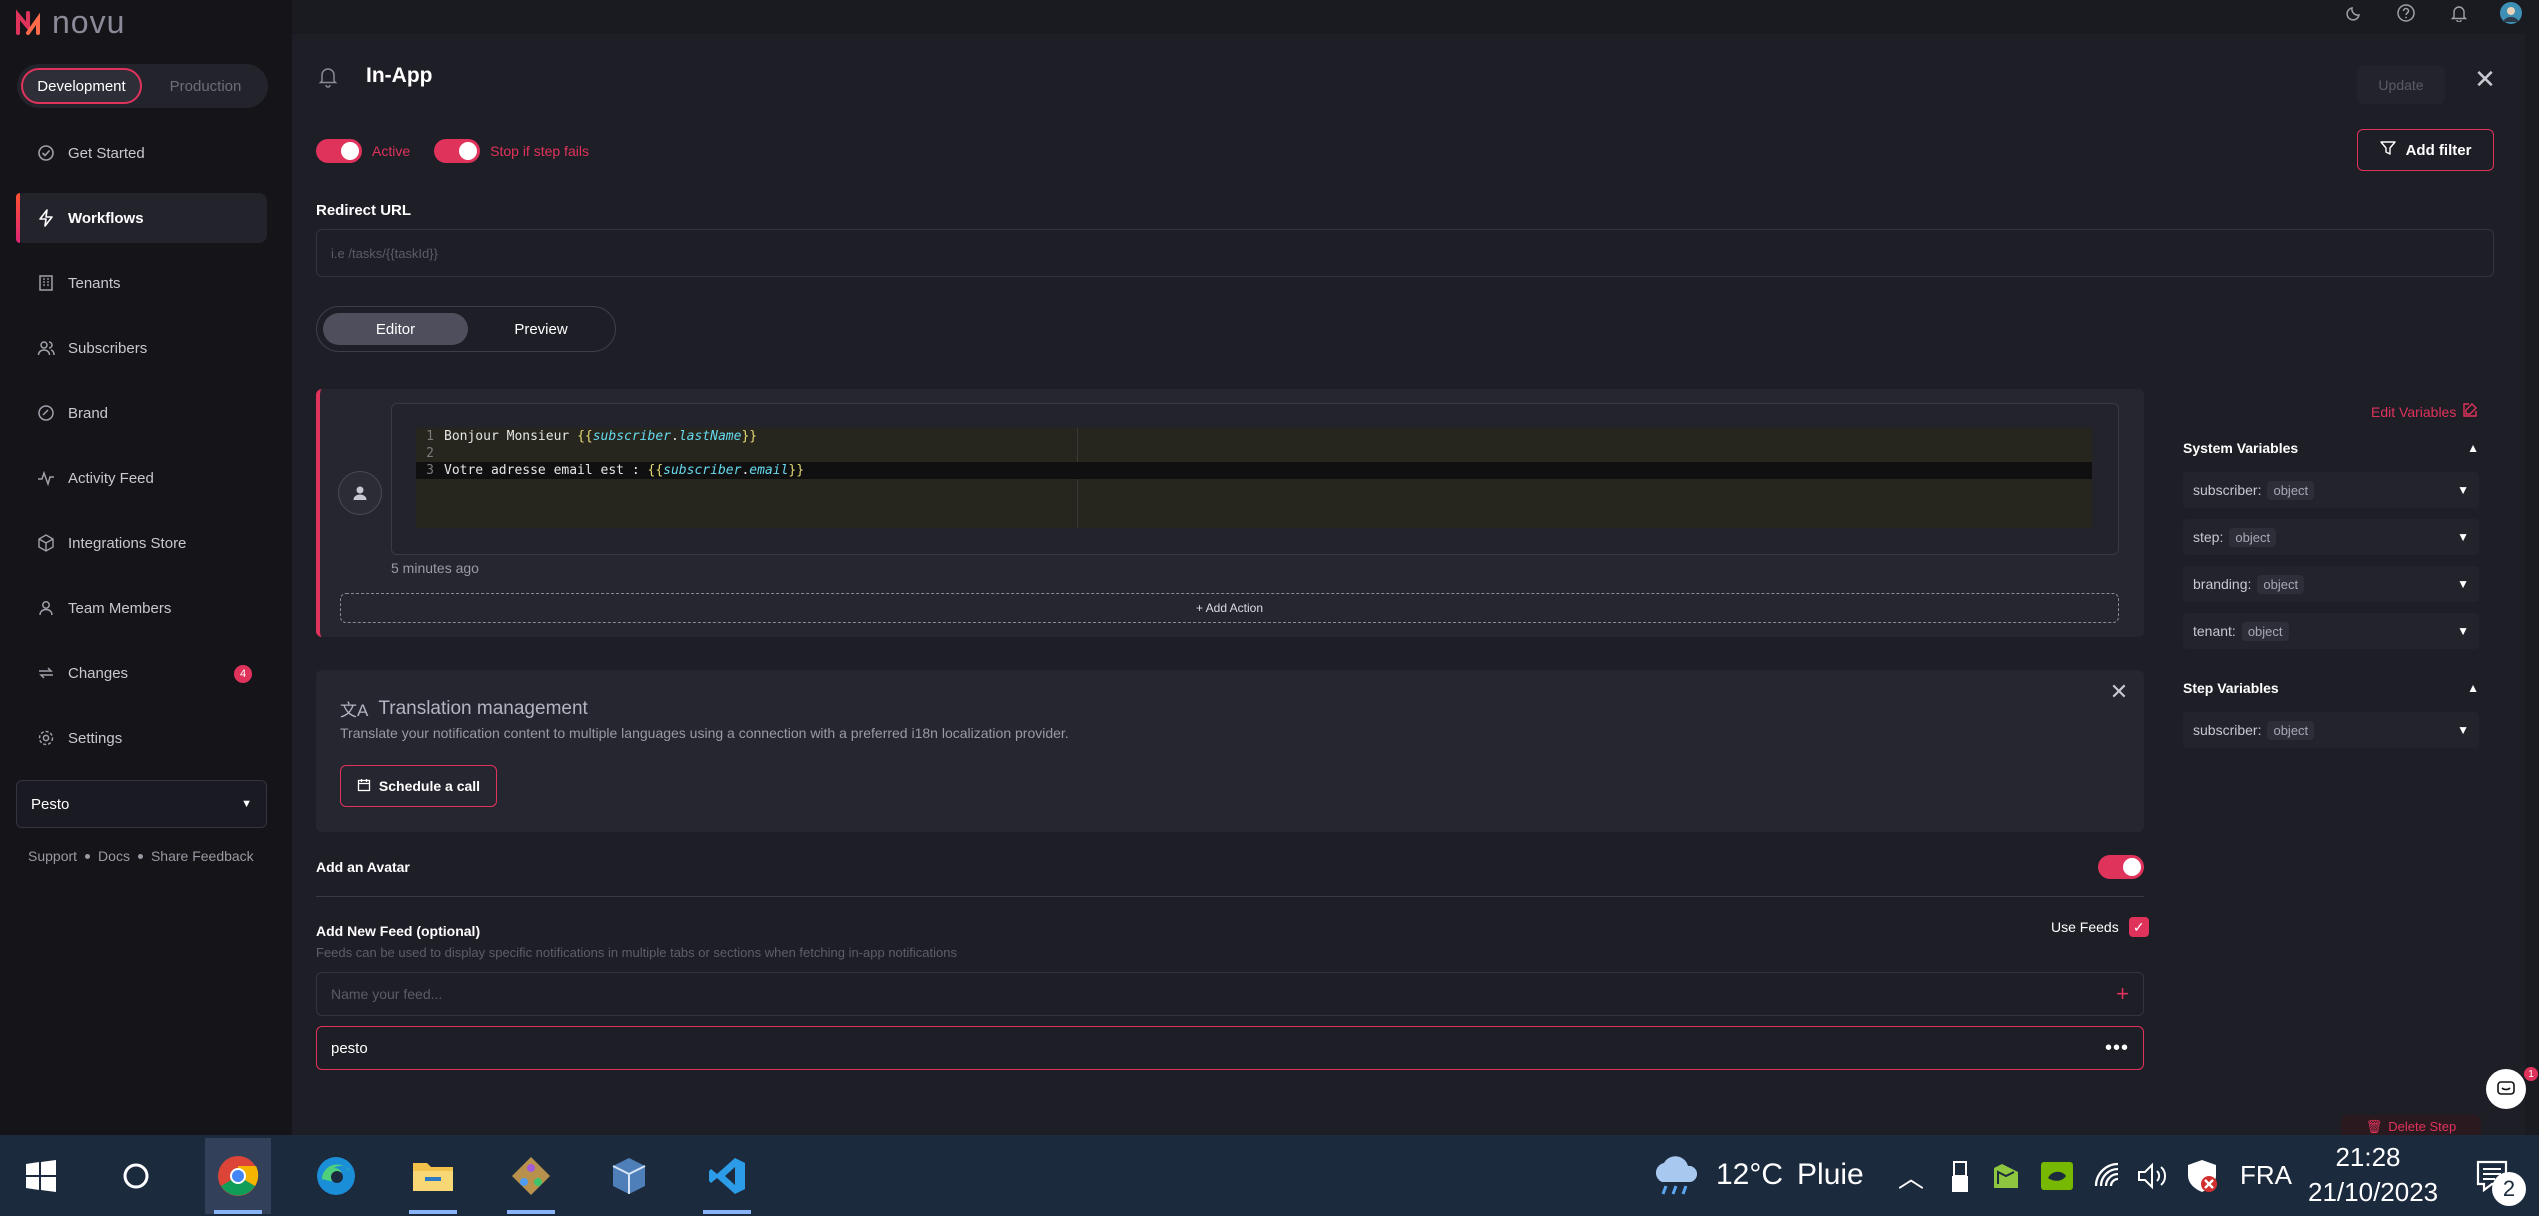  I want to click on tab-preview: Preview, so click(541, 329).